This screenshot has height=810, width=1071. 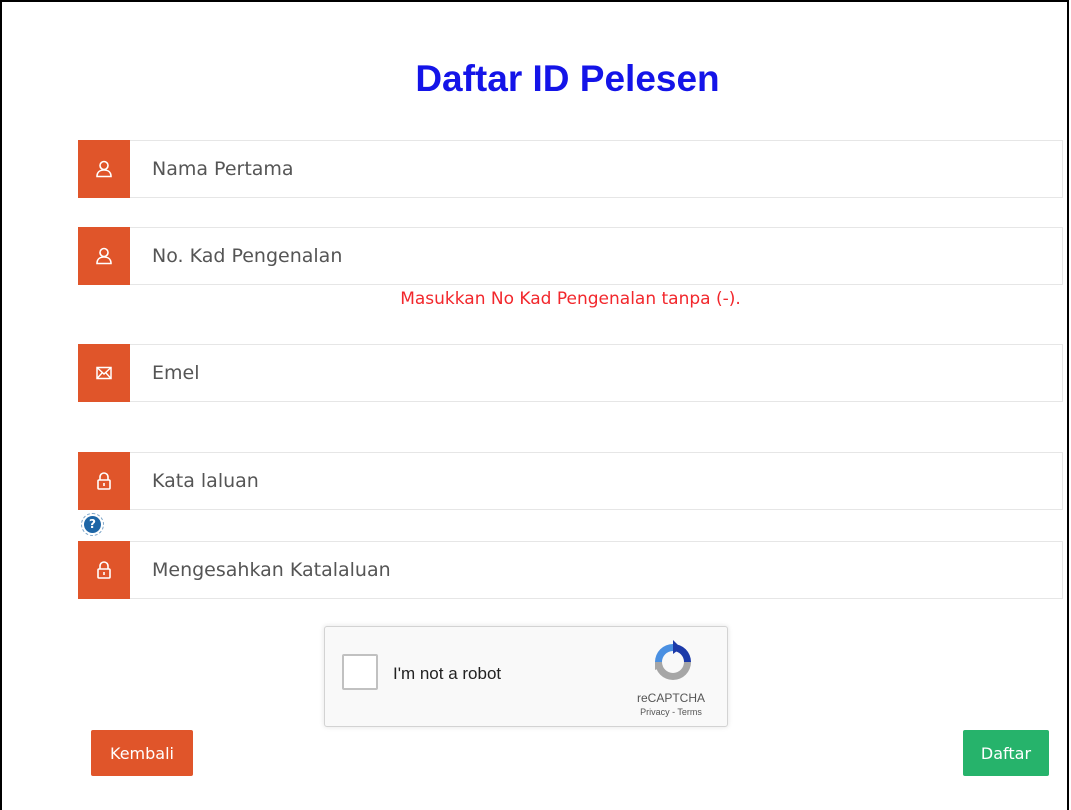 What do you see at coordinates (142, 753) in the screenshot?
I see `back-button: Kembali` at bounding box center [142, 753].